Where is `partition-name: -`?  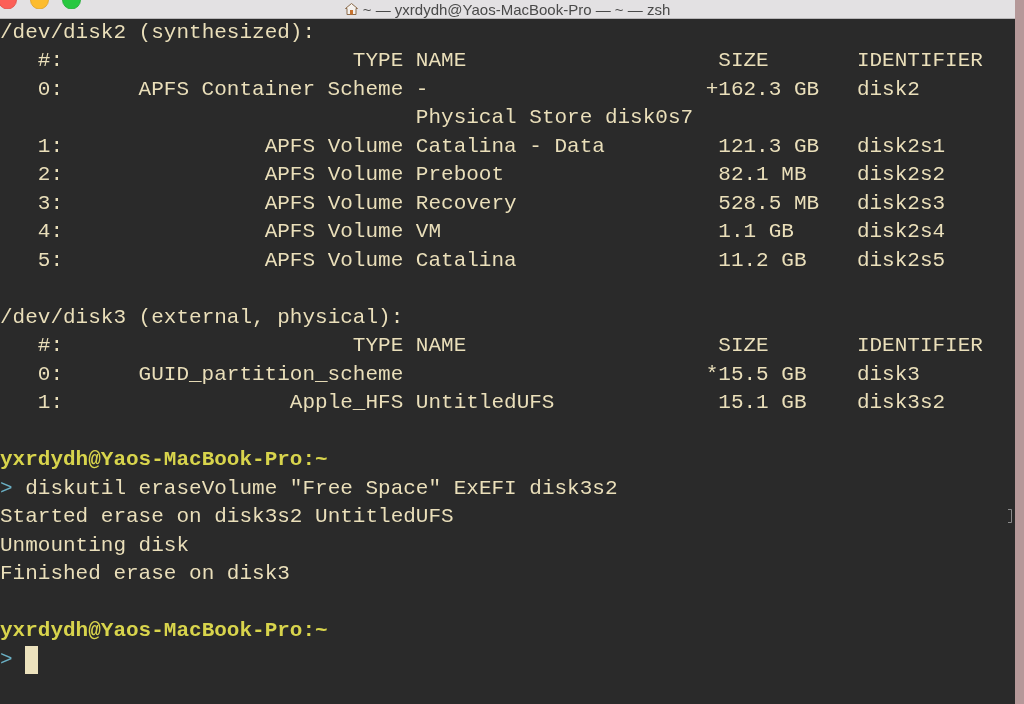
partition-name: - is located at coordinates (422, 89).